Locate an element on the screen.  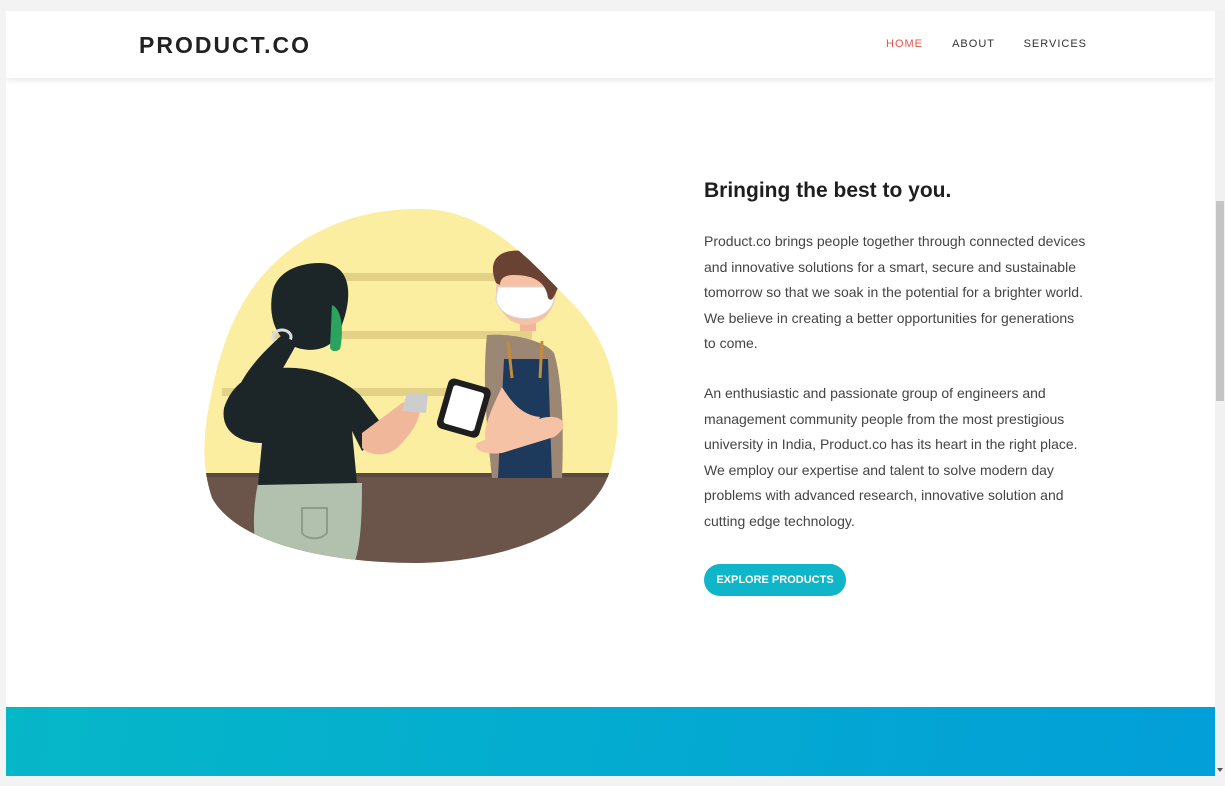
scrollbar-thumb is located at coordinates (1220, 301).